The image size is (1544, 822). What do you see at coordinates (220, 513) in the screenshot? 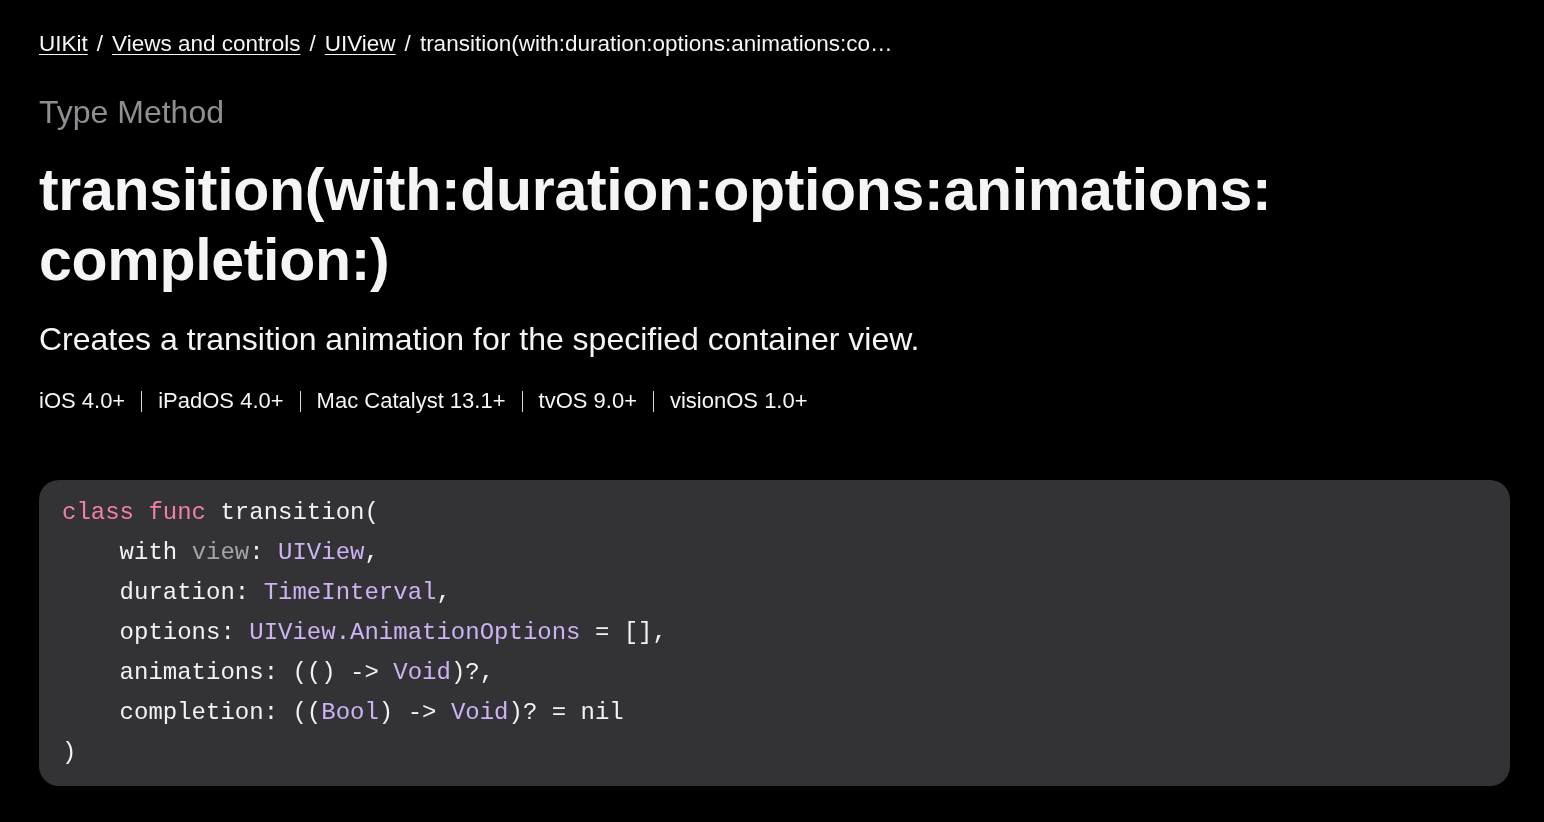
I see `code-line: class func transition(` at bounding box center [220, 513].